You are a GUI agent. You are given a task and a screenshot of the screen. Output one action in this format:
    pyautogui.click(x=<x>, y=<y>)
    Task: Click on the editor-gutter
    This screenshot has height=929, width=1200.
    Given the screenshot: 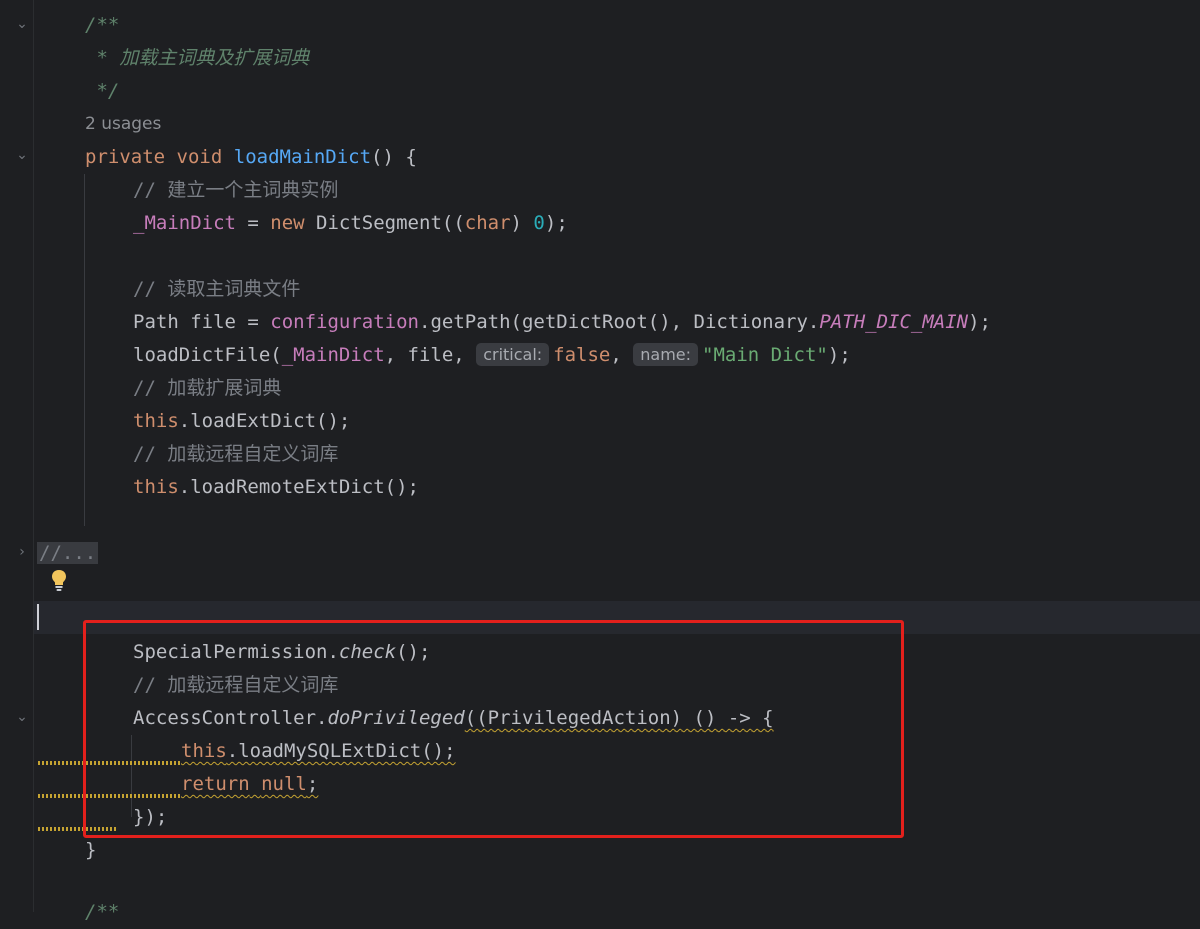 What is the action you would take?
    pyautogui.click(x=17, y=456)
    